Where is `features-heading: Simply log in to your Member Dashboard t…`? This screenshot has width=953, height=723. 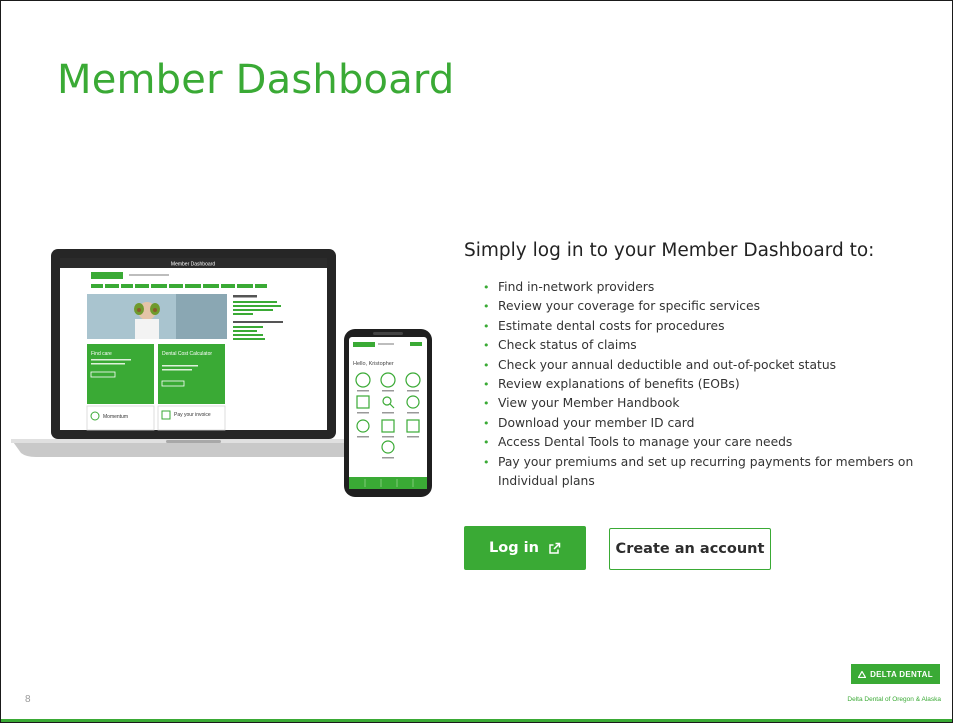 features-heading: Simply log in to your Member Dashboard t… is located at coordinates (669, 250).